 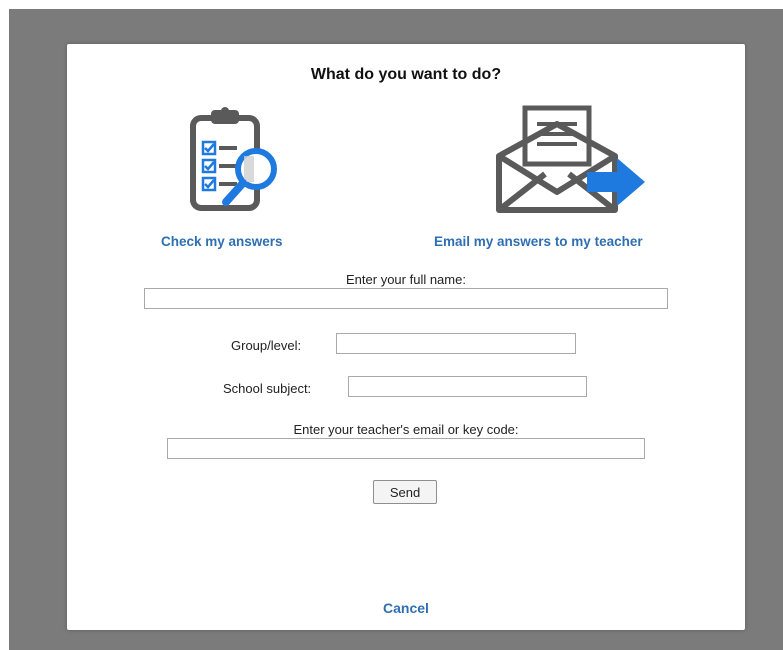 I want to click on cancel-link: Cancel, so click(x=406, y=608).